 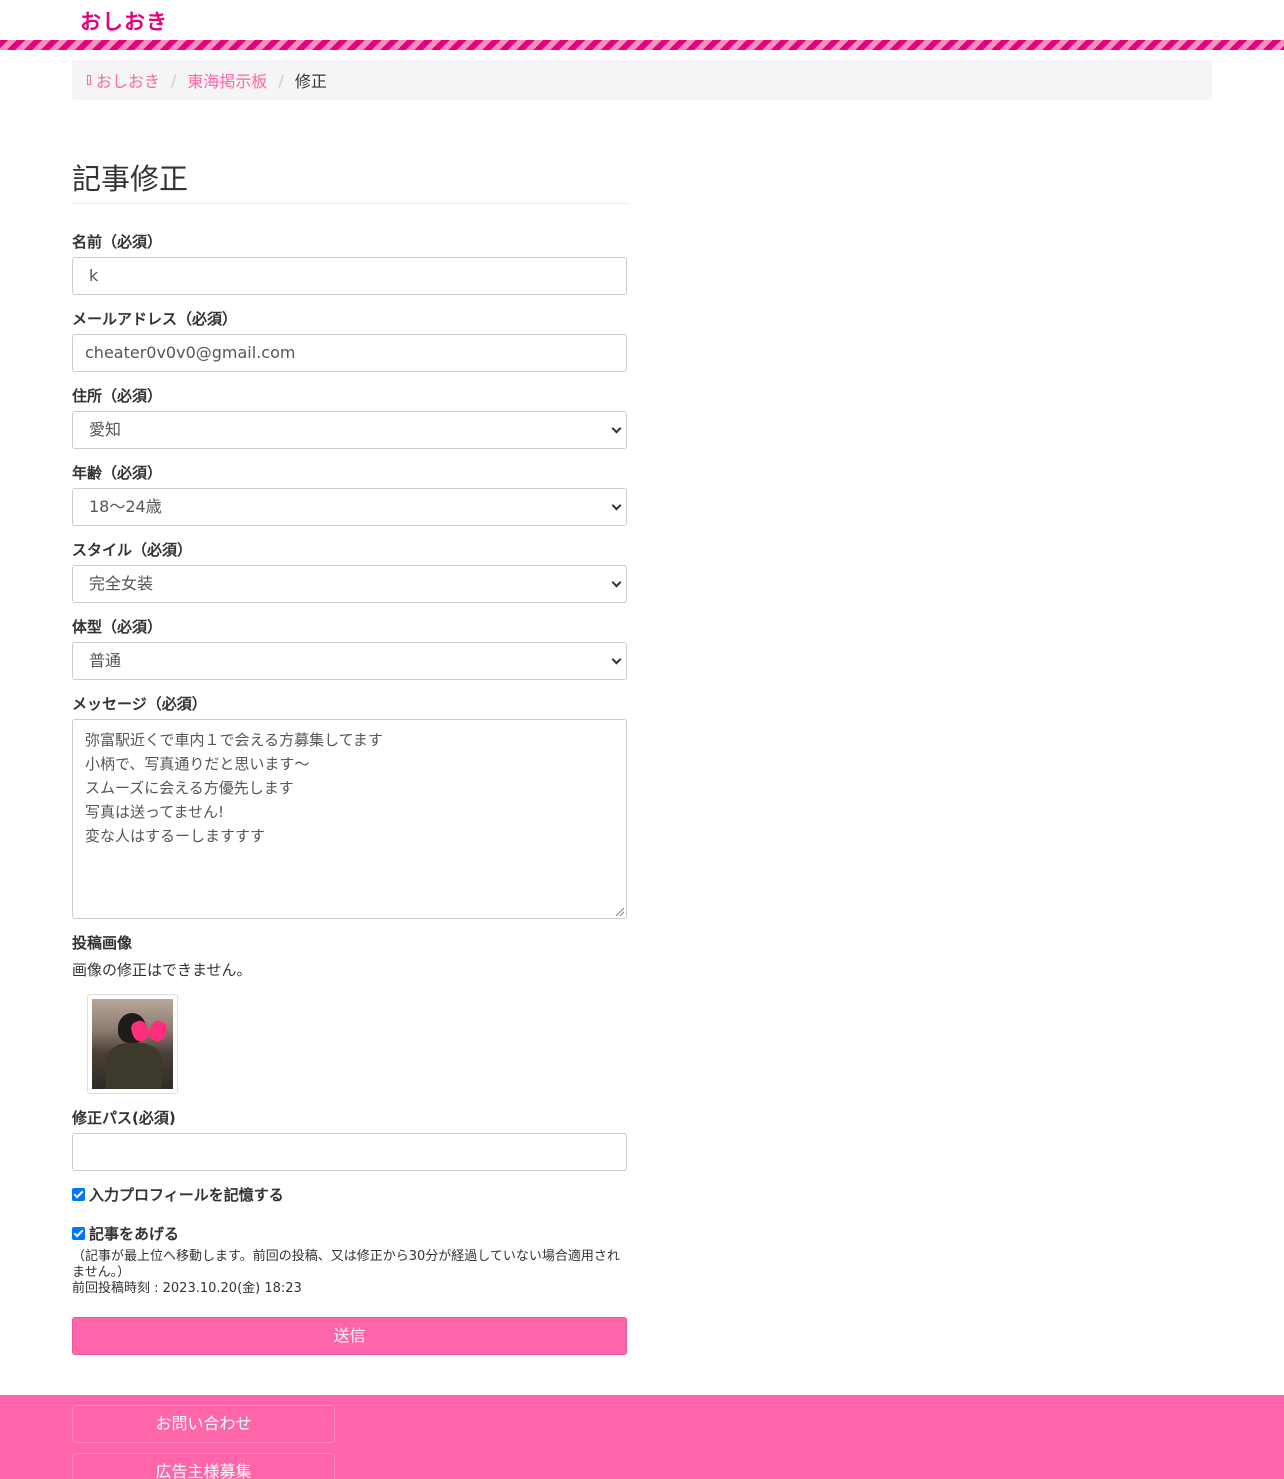 I want to click on address-select: 愛知, so click(x=349, y=430).